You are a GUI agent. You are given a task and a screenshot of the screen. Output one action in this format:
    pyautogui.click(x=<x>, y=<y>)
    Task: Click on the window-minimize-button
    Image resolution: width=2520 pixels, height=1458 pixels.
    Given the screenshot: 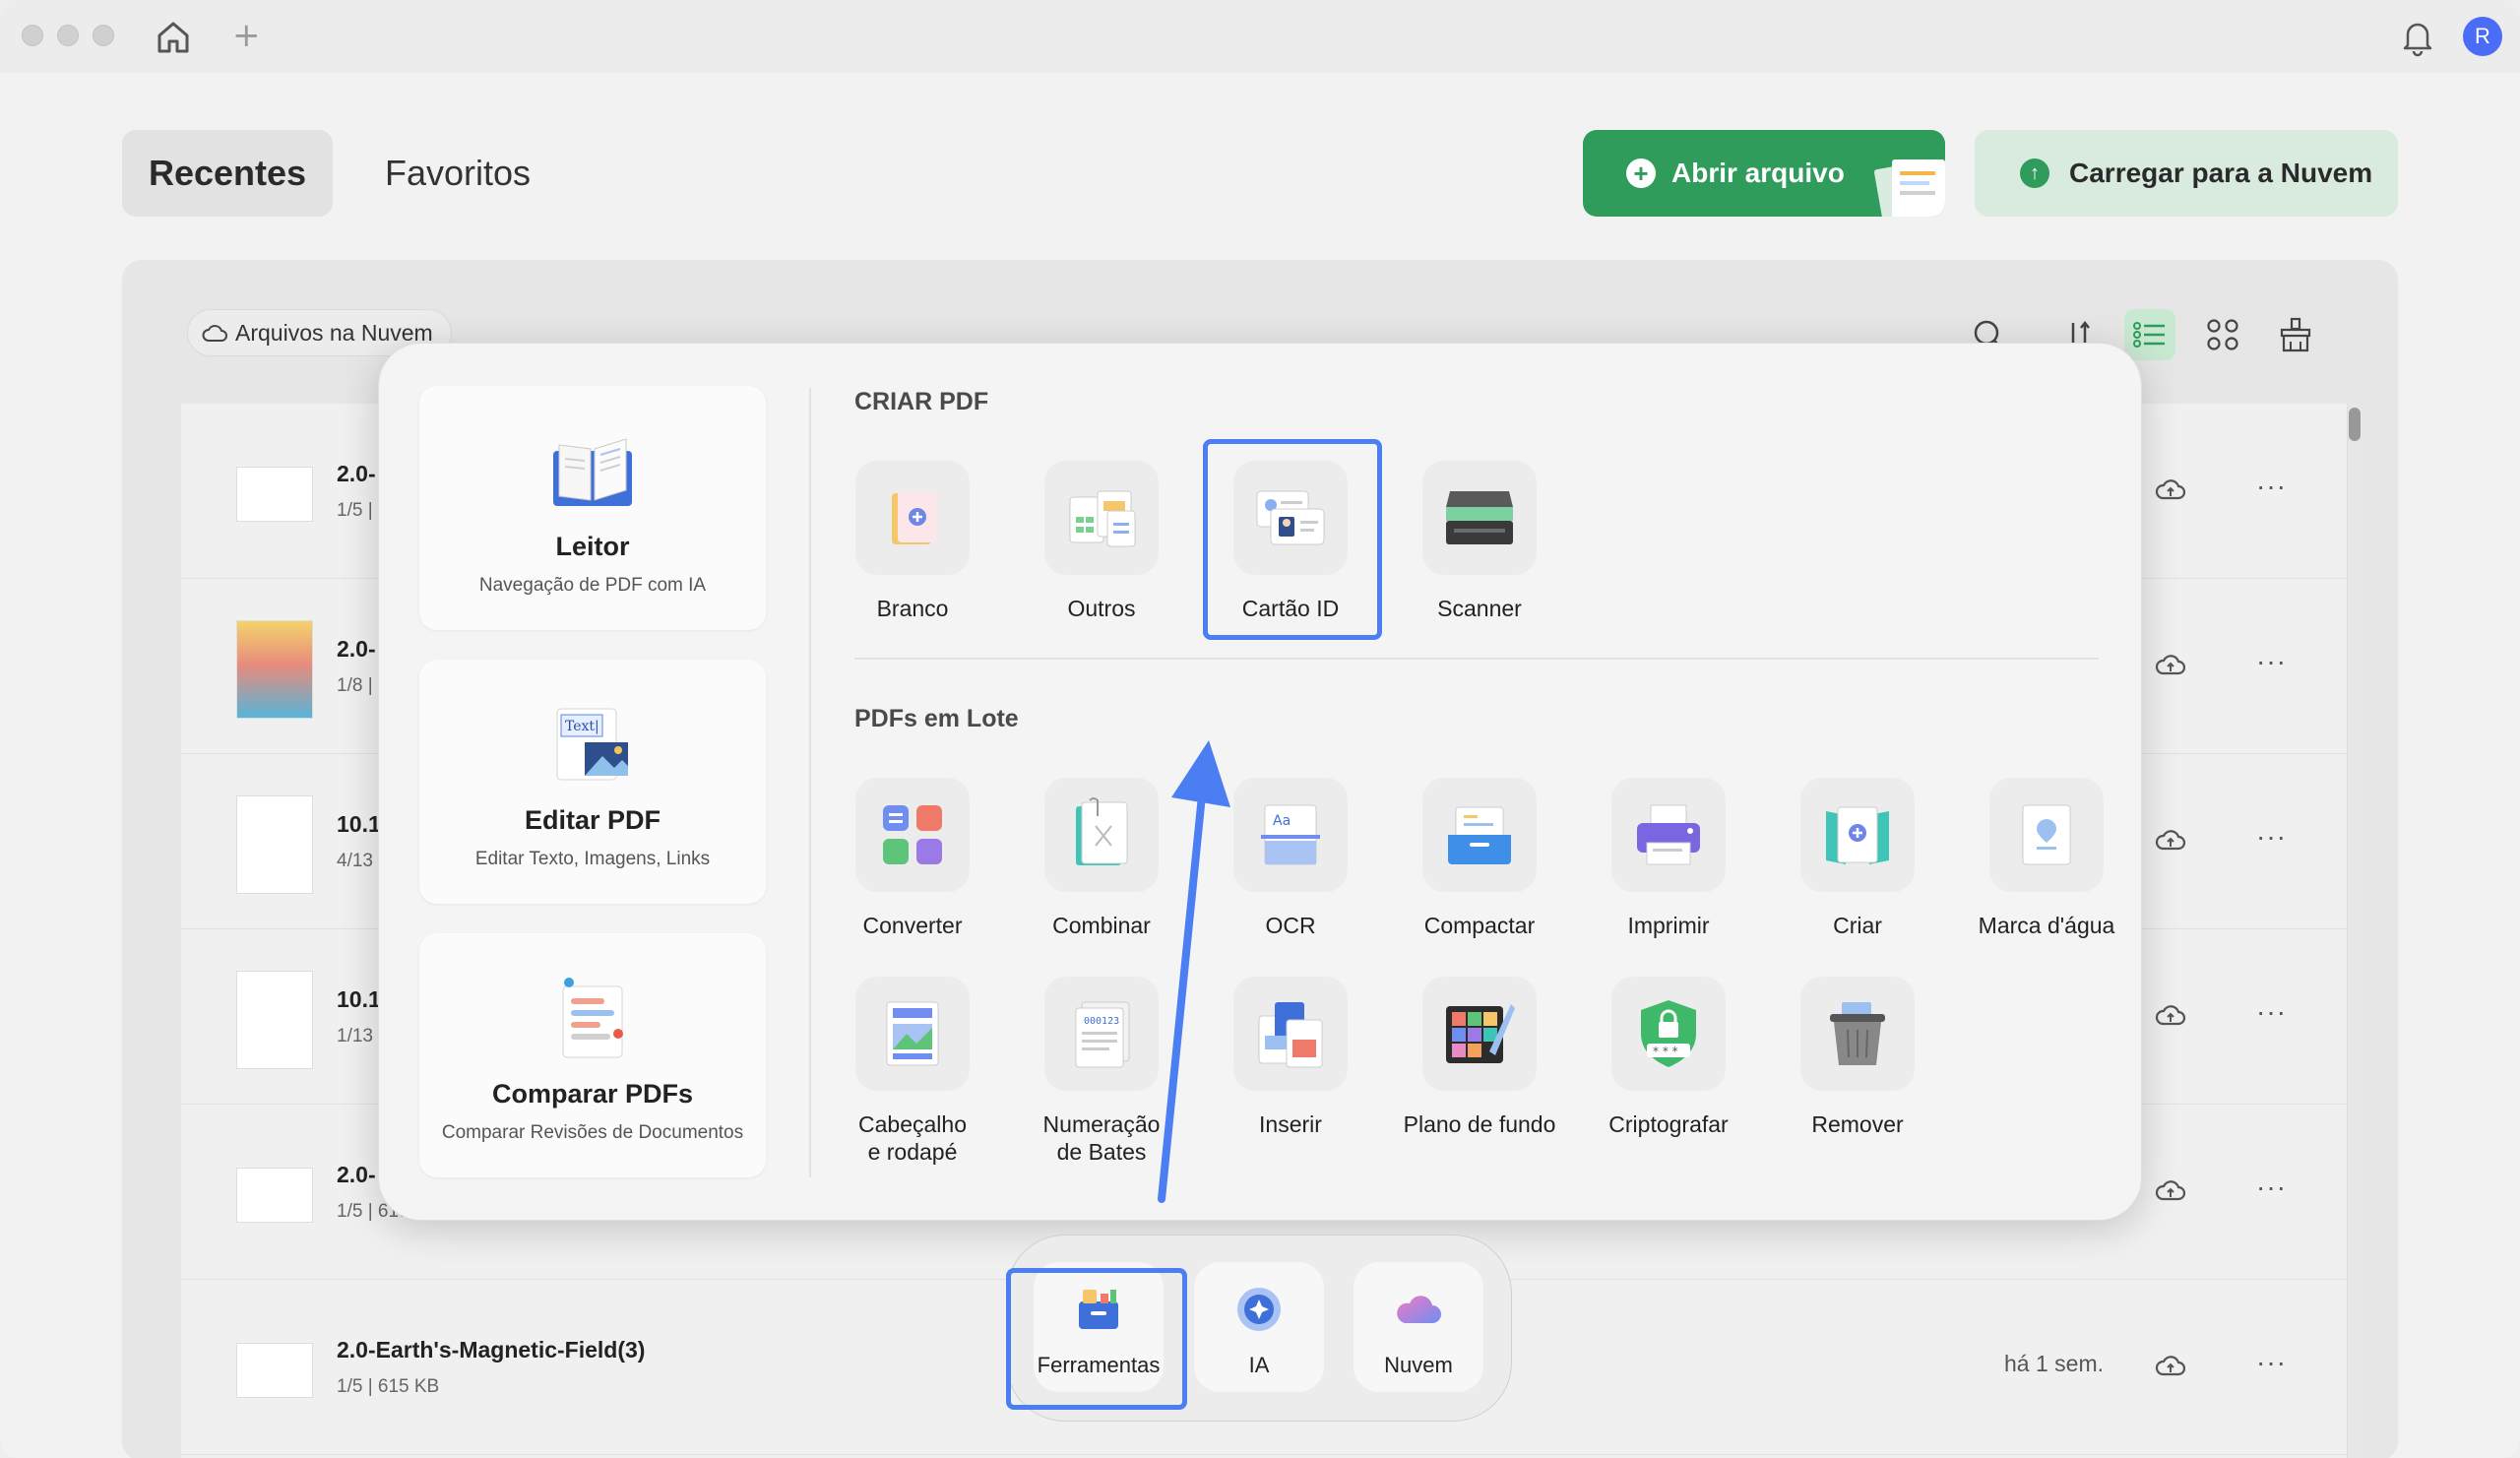 What is the action you would take?
    pyautogui.click(x=68, y=35)
    